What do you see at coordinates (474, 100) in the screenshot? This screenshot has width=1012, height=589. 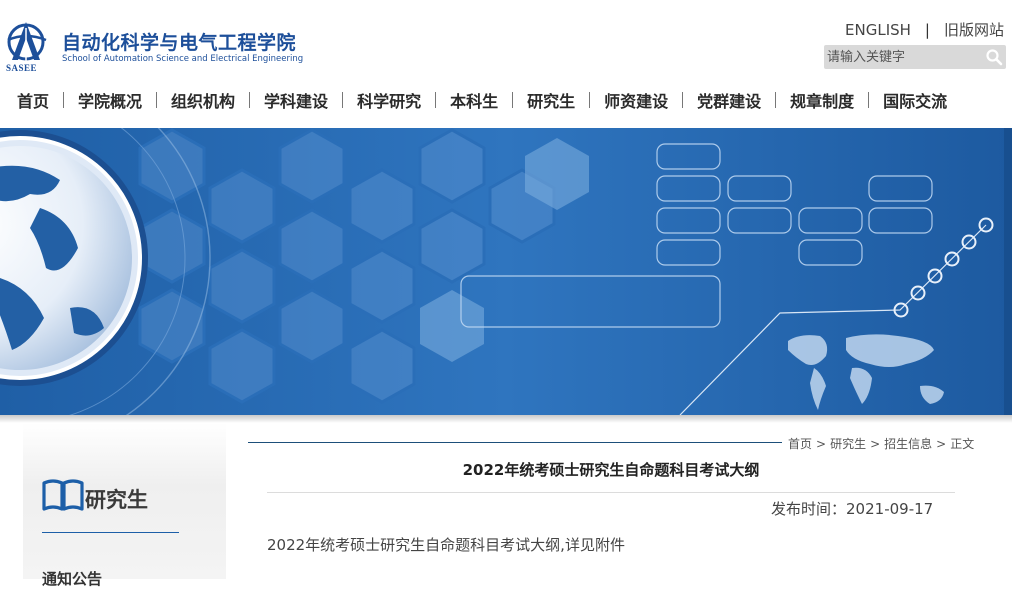 I see `nav-item-undergraduate: 本科生` at bounding box center [474, 100].